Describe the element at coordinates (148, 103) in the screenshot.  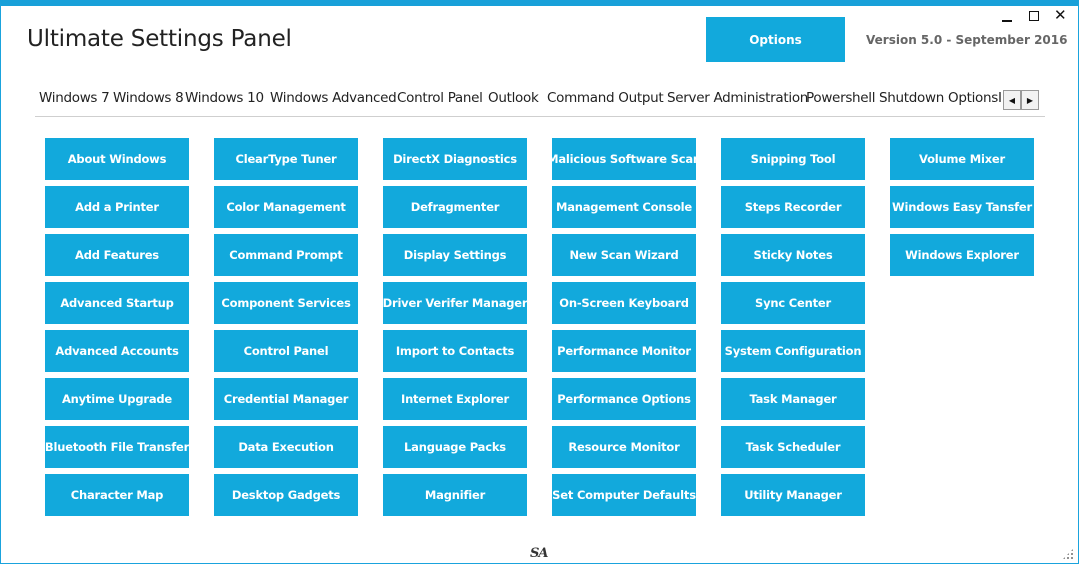
I see `tab-windows-8: Windows 8` at that location.